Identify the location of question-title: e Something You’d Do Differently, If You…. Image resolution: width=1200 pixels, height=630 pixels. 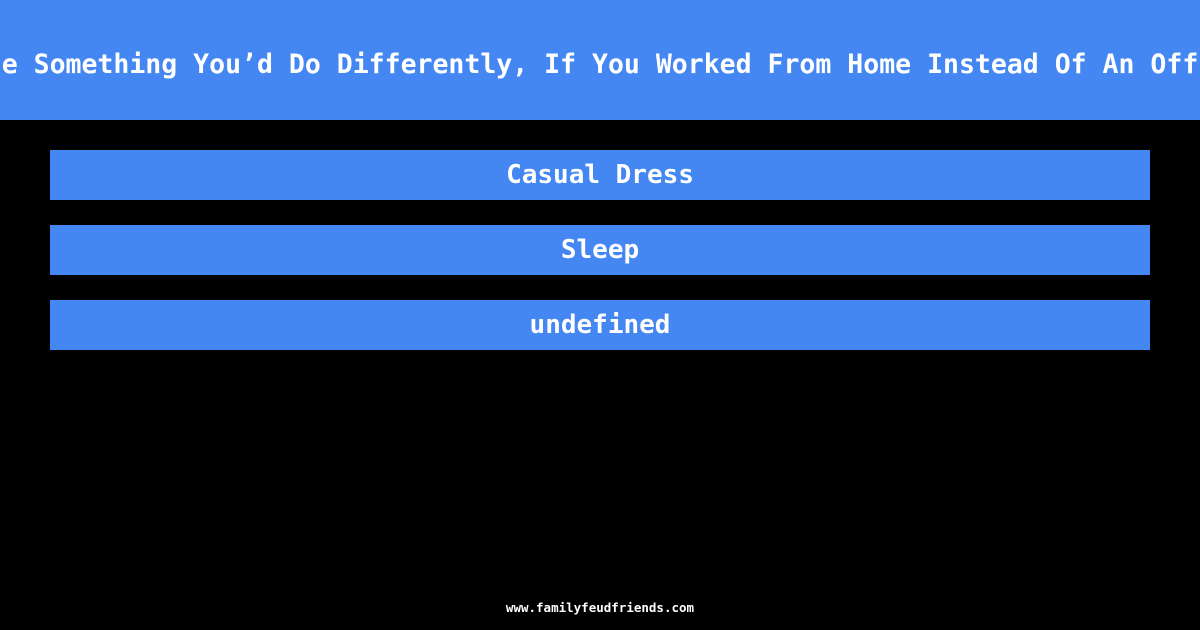
(600, 64).